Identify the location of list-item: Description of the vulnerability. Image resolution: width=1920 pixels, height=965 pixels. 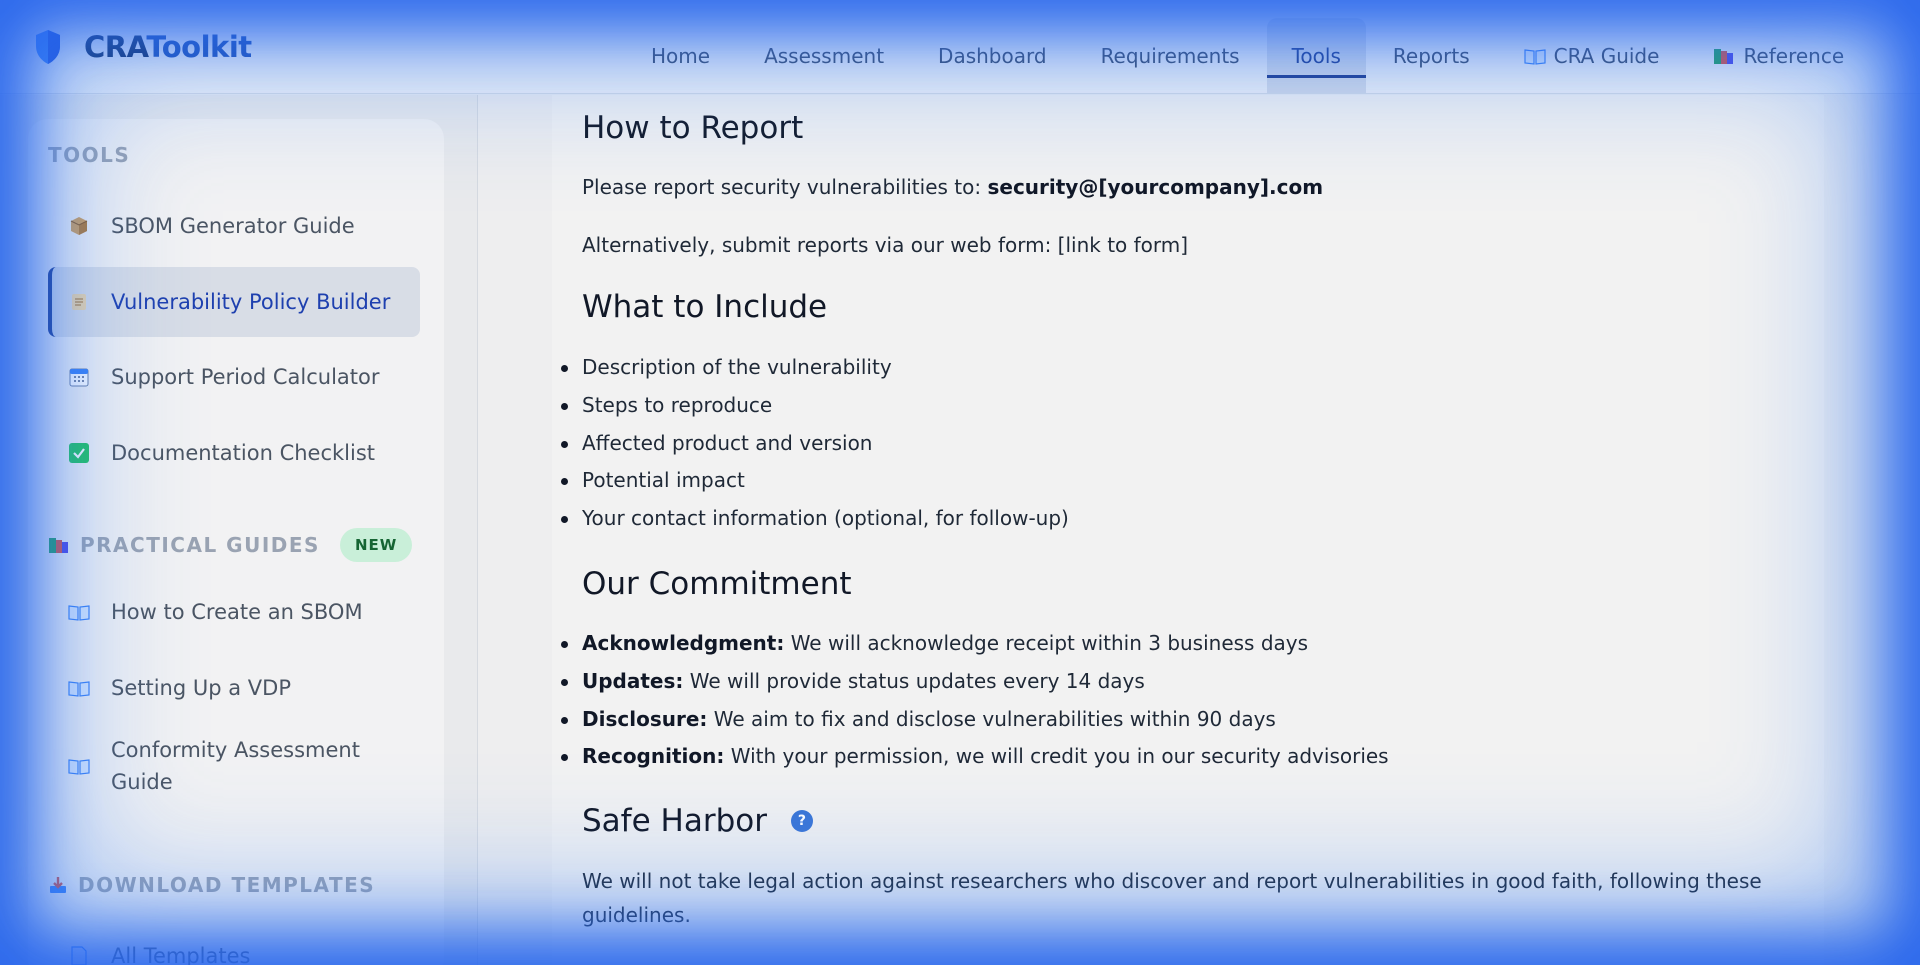
(815, 368).